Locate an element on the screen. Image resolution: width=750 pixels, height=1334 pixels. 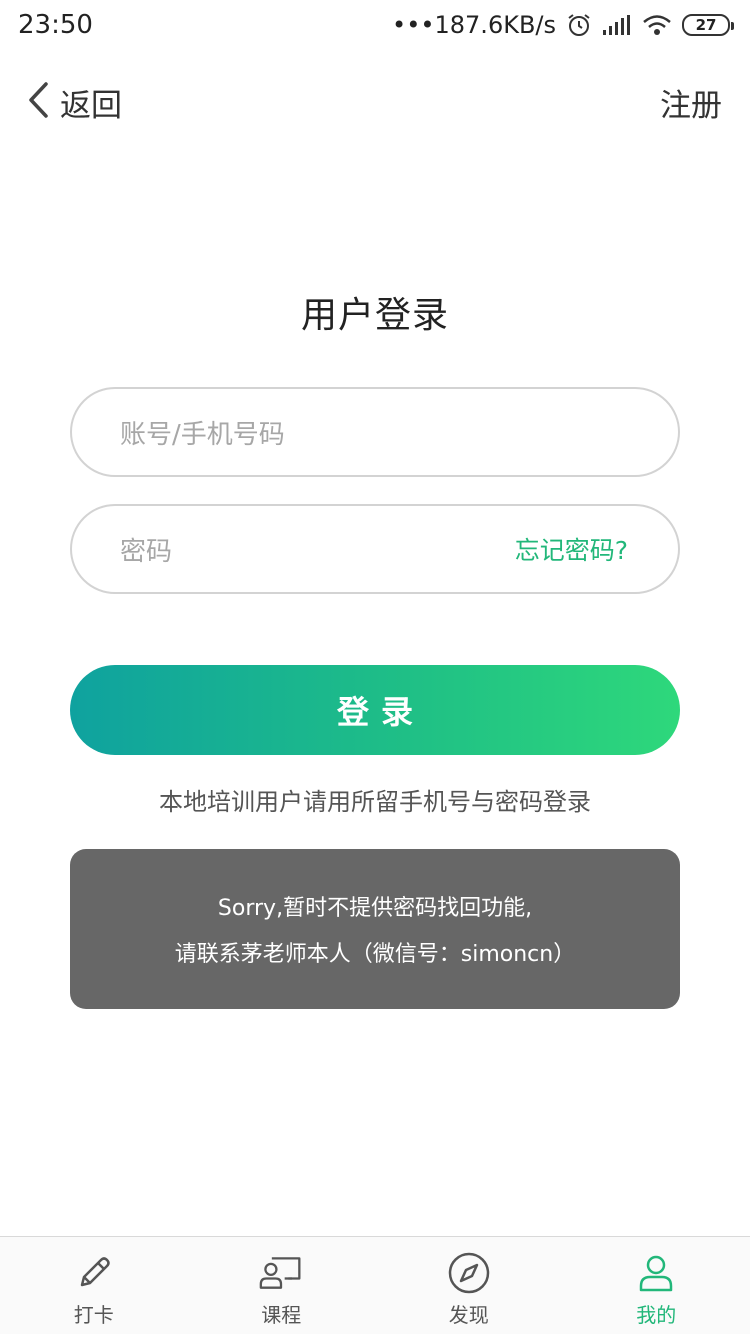
toast-line-2: 请联系茅老师本人（微信号：simoncn） is located at coordinates (375, 954).